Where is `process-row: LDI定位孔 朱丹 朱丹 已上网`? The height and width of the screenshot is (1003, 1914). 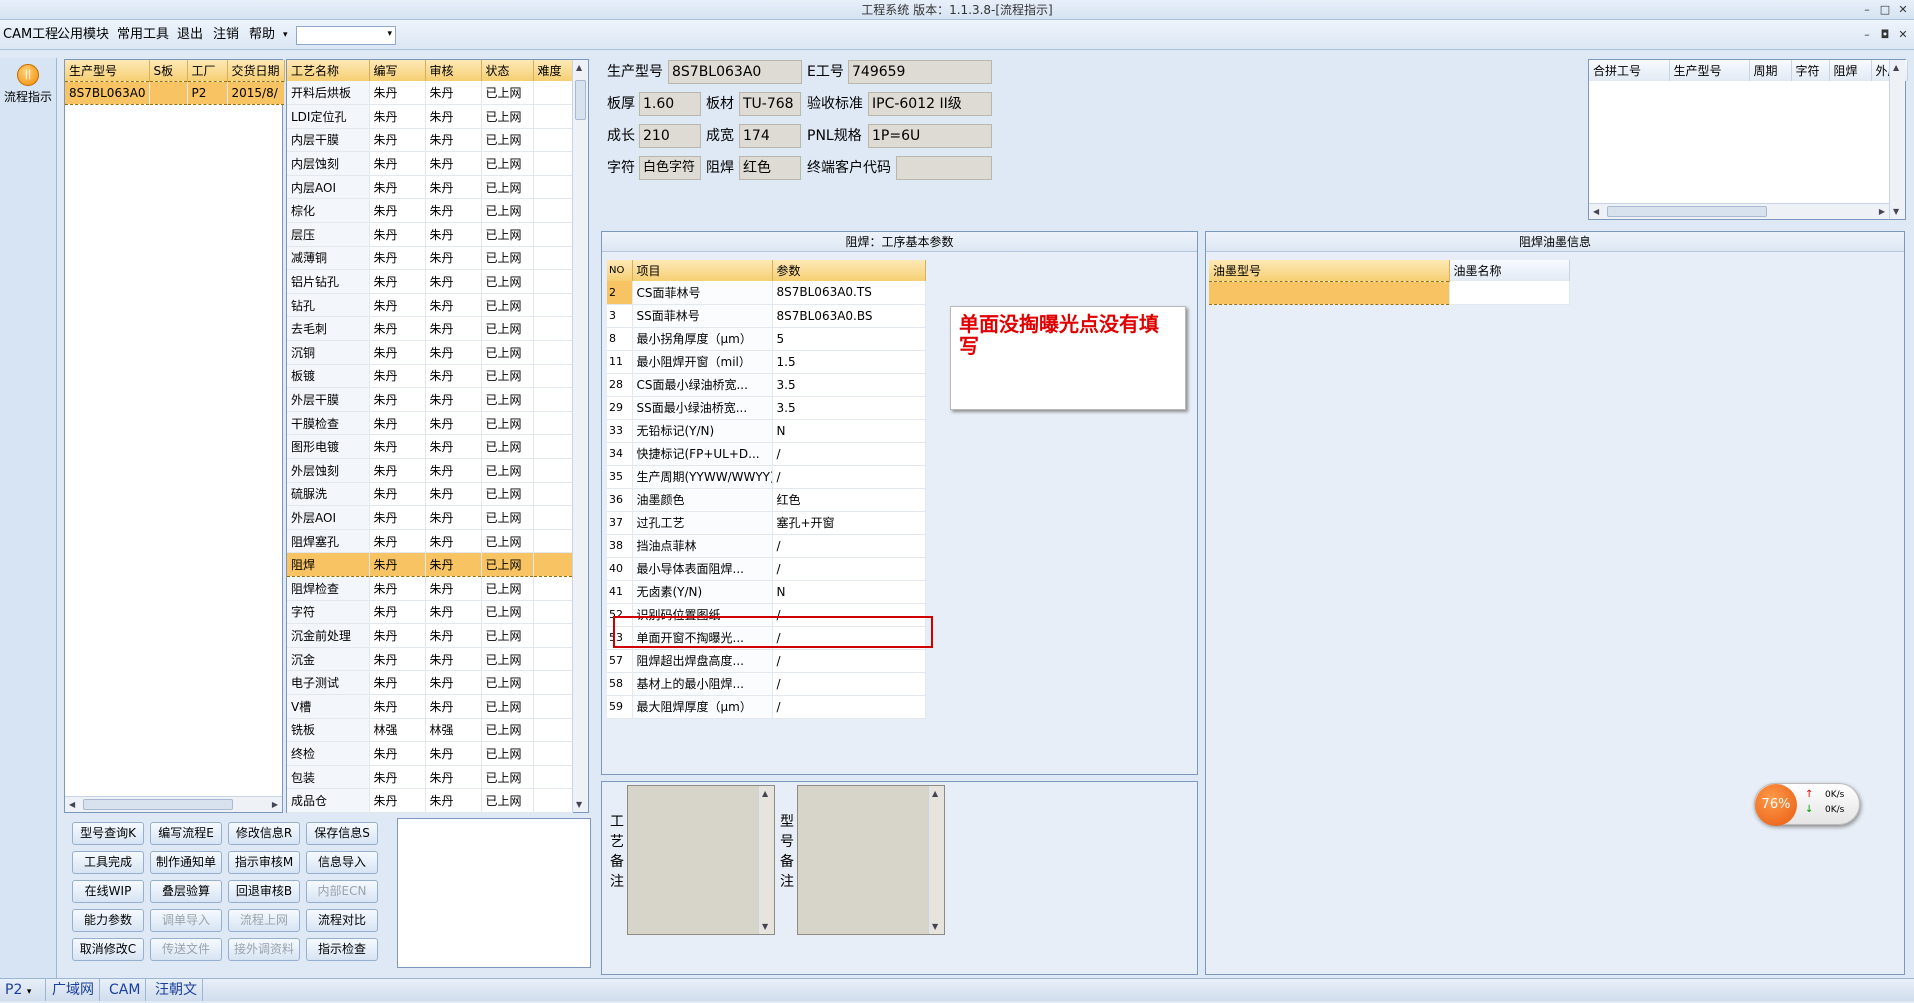
process-row: LDI定位孔 朱丹 朱丹 已上网 is located at coordinates (430, 116).